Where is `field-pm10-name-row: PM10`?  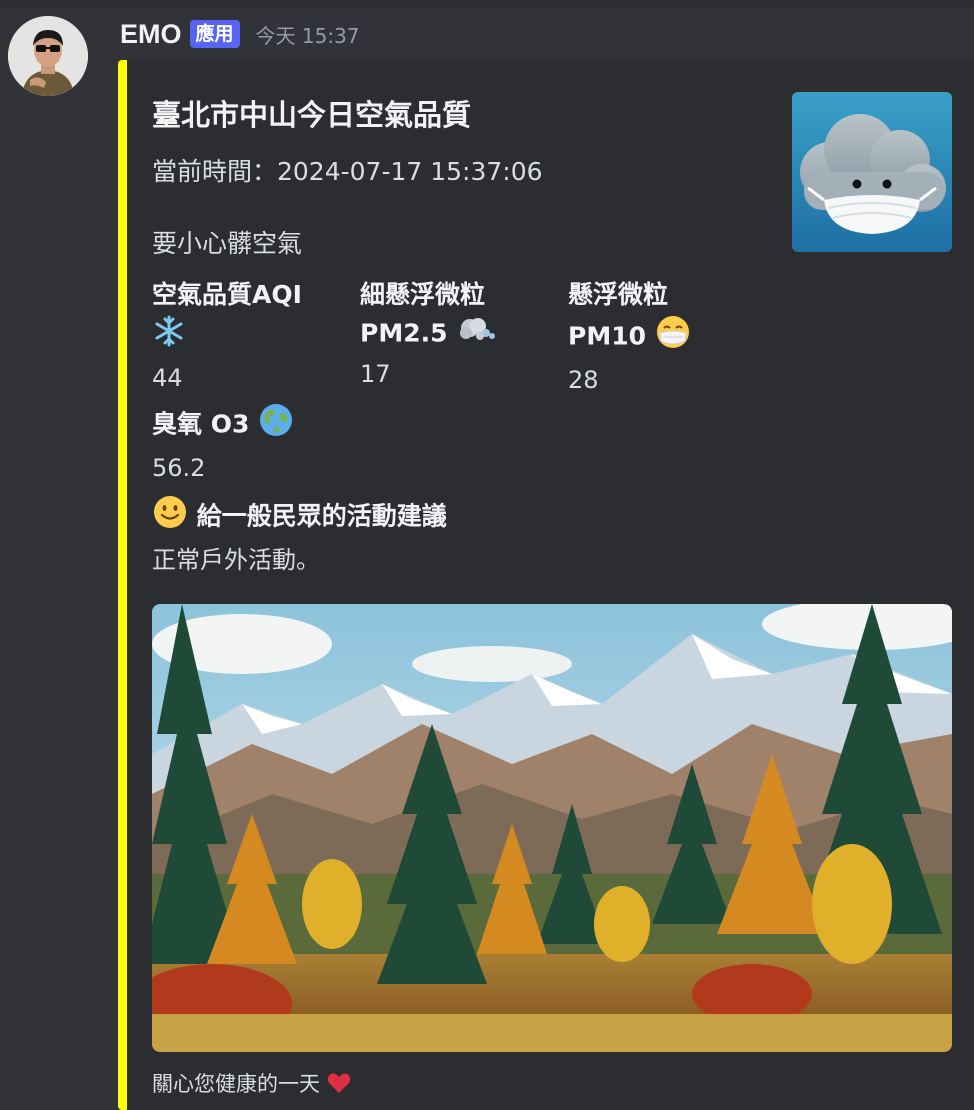
field-pm10-name-row: PM10 is located at coordinates (629, 337).